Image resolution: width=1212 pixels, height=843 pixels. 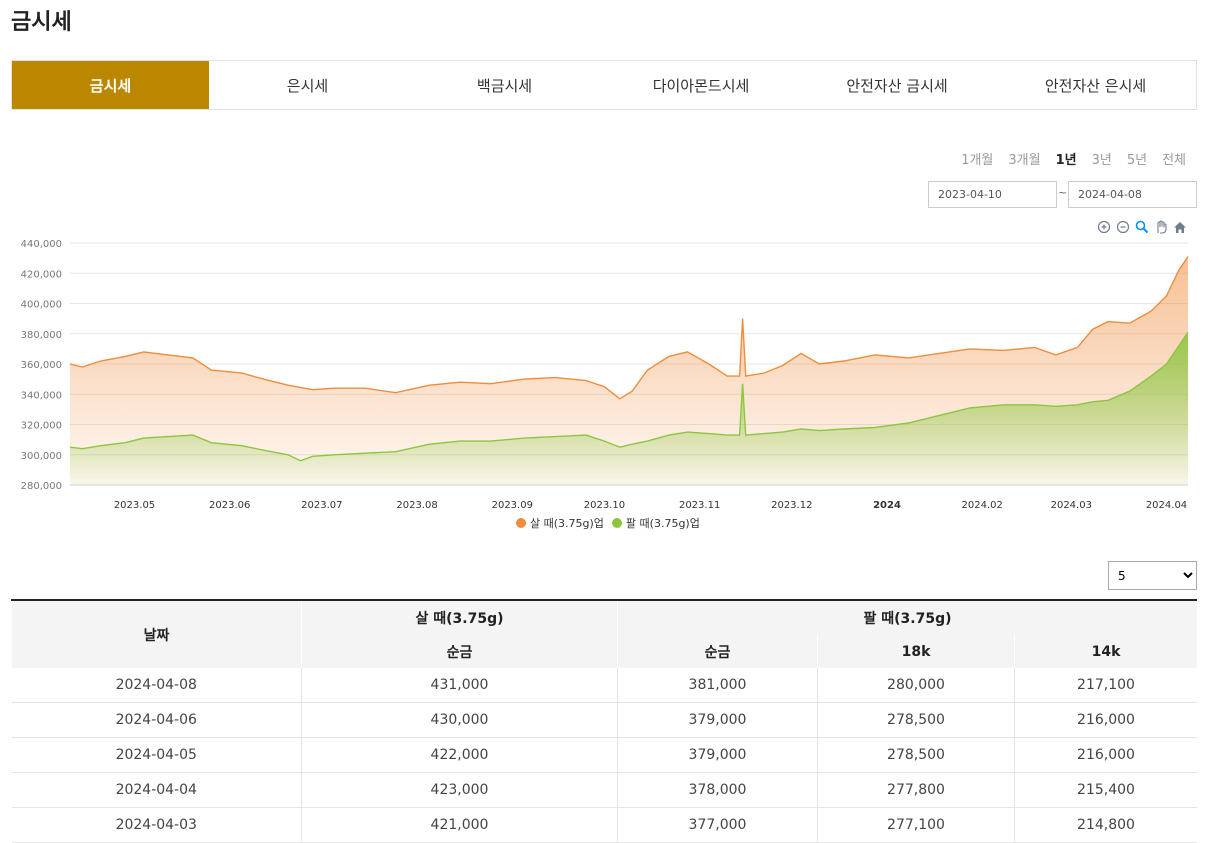 What do you see at coordinates (662, 523) in the screenshot?
I see `legend-sell-label: 팔 때(3.75g)업` at bounding box center [662, 523].